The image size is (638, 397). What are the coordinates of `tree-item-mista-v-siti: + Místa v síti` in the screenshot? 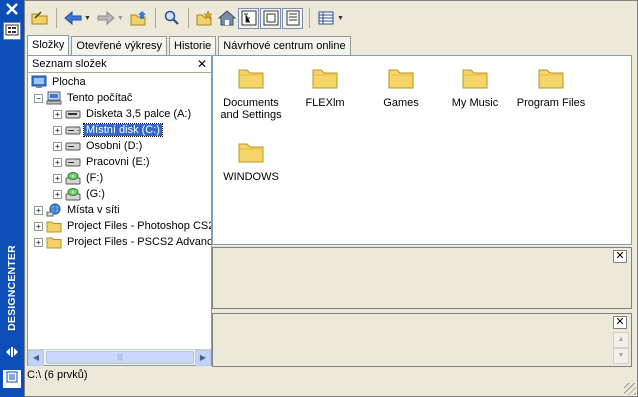 It's located at (78, 210).